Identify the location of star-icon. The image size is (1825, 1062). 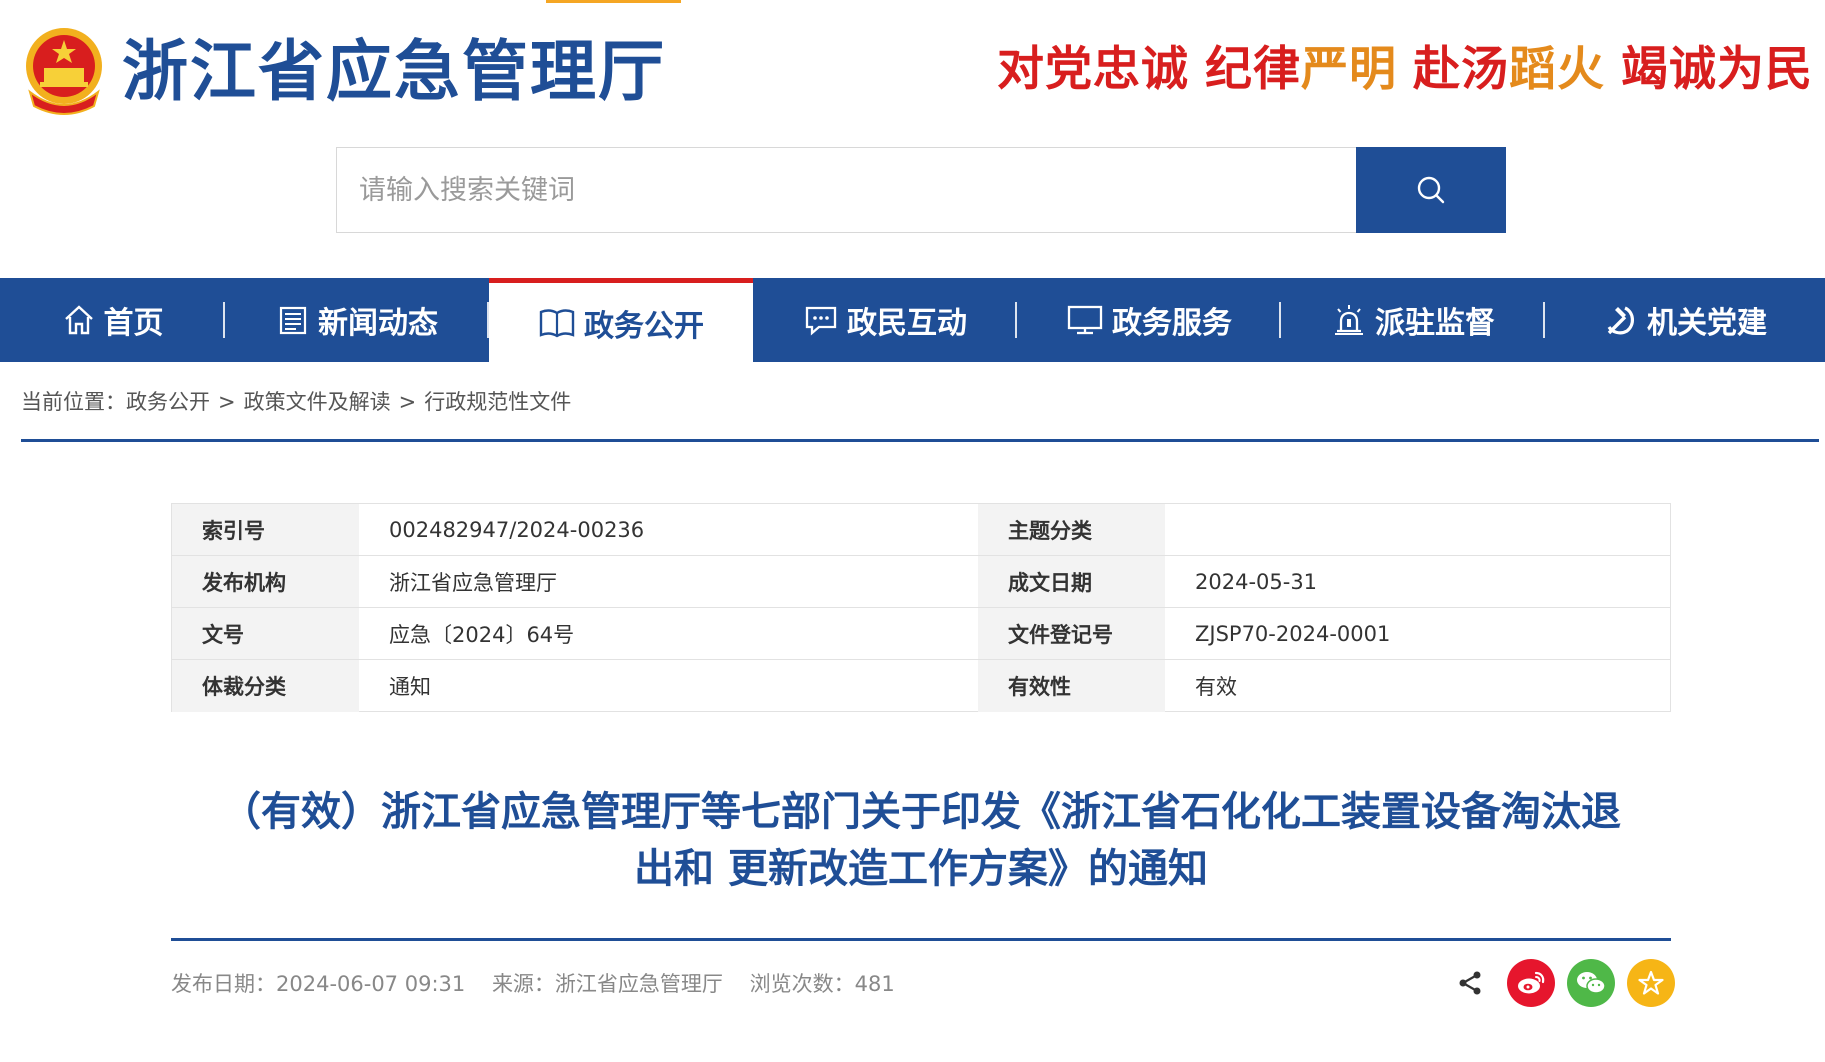
(1651, 982).